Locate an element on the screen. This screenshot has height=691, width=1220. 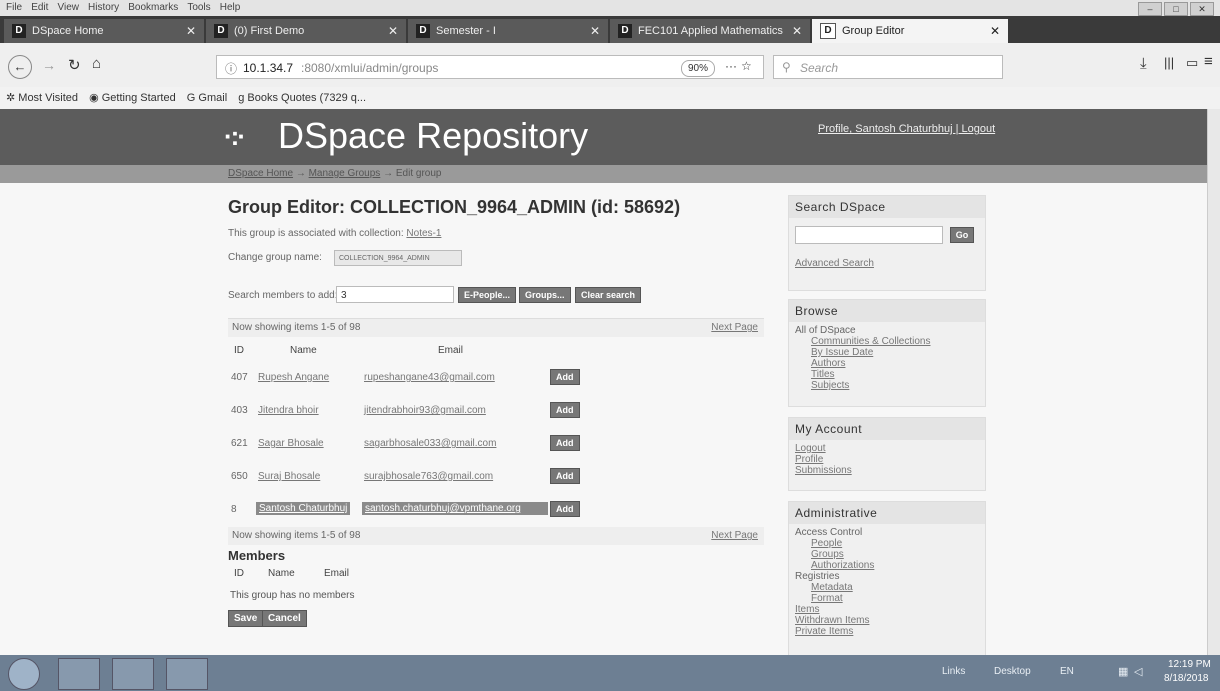
go-button: Go is located at coordinates (962, 234).